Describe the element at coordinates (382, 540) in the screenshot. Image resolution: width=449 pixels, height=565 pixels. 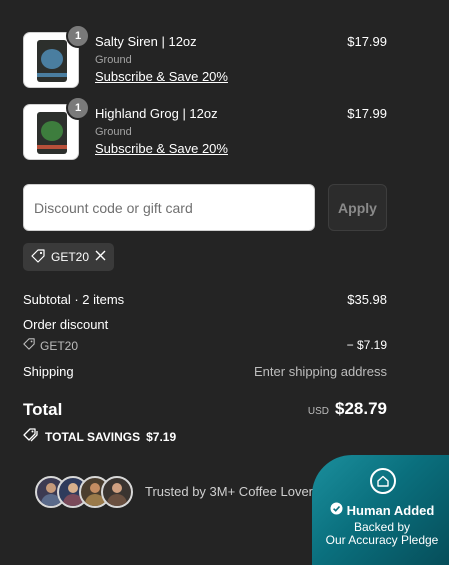
I see `pledge-line-2: Our Accuracy Pledge` at that location.